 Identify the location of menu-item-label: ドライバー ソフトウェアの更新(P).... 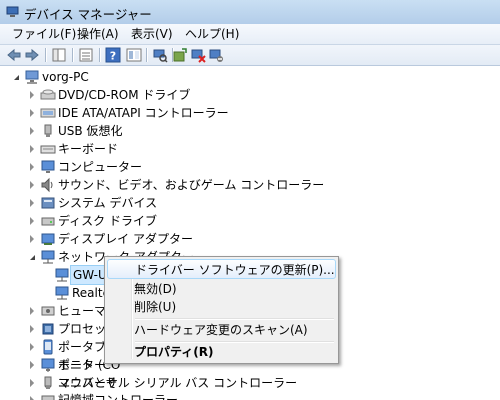
(235, 270).